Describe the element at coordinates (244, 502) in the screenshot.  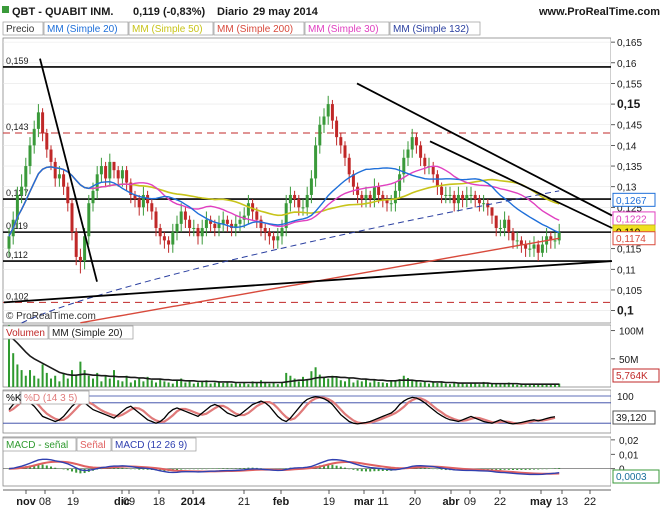
I see `x-tick-label: 21` at that location.